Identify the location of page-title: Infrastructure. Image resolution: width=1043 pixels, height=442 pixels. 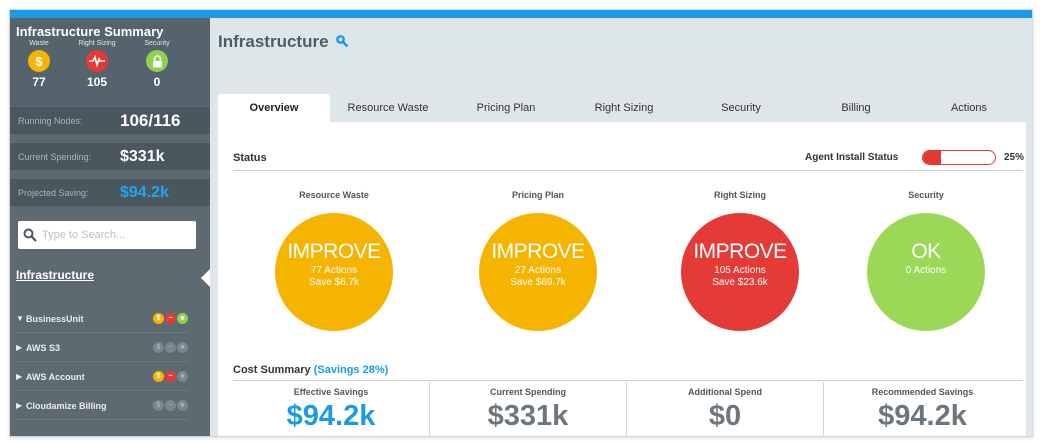
(283, 42).